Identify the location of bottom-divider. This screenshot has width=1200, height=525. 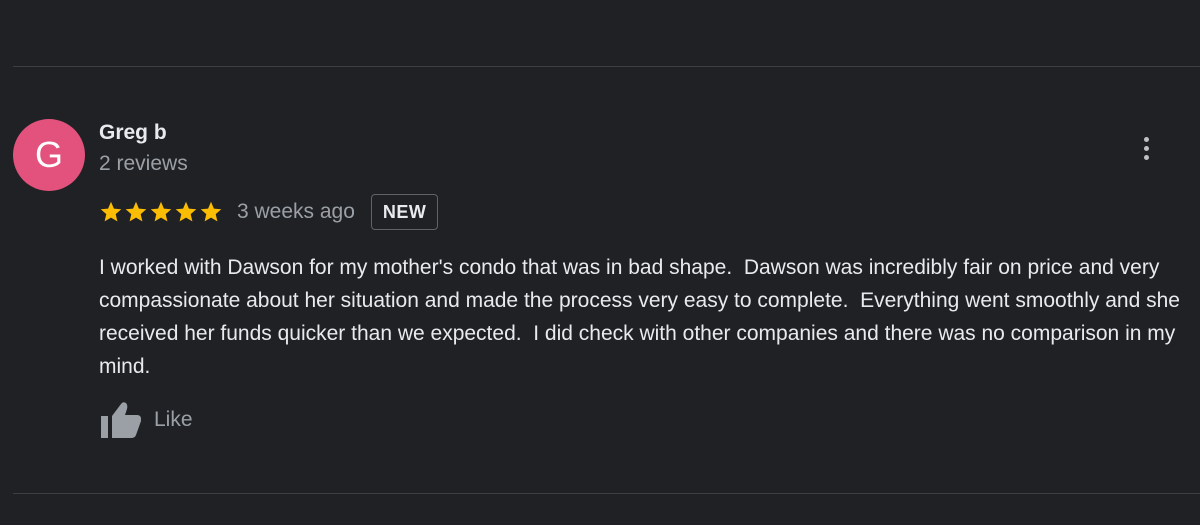
(606, 493).